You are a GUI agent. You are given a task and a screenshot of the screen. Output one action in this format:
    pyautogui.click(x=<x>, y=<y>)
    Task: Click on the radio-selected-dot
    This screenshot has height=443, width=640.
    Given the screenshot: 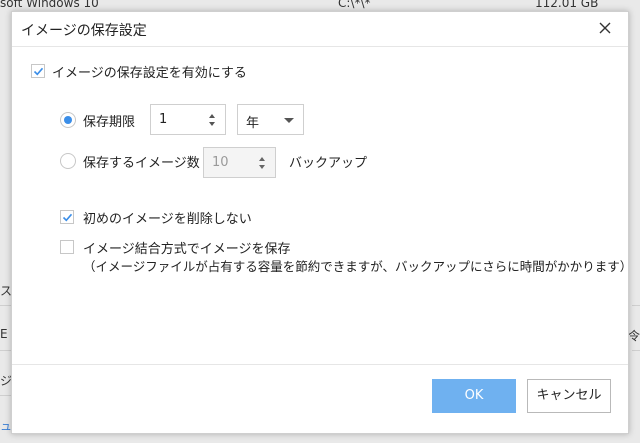 What is the action you would take?
    pyautogui.click(x=68, y=120)
    